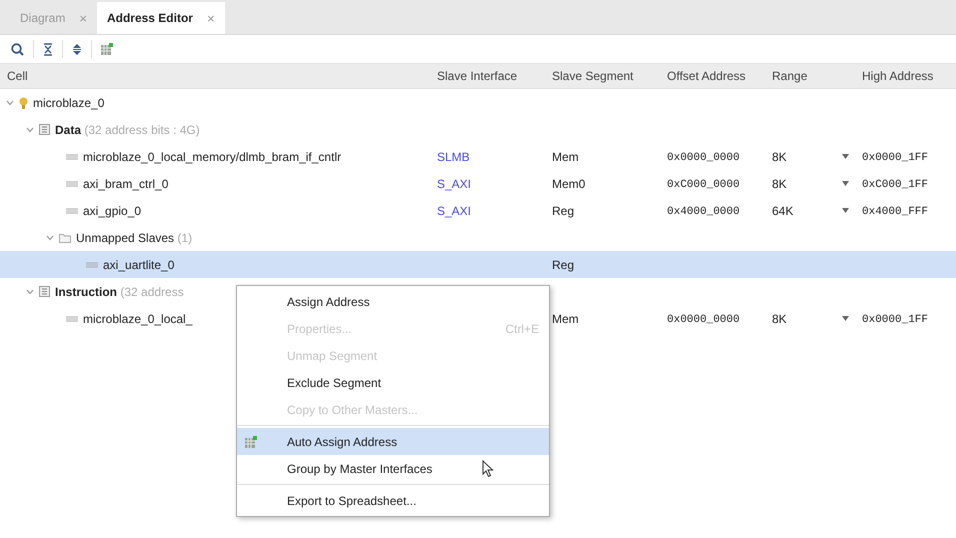 The height and width of the screenshot is (538, 956). Describe the element at coordinates (895, 212) in the screenshot. I see `high-address-cell-text: 0x4000_FFF` at that location.